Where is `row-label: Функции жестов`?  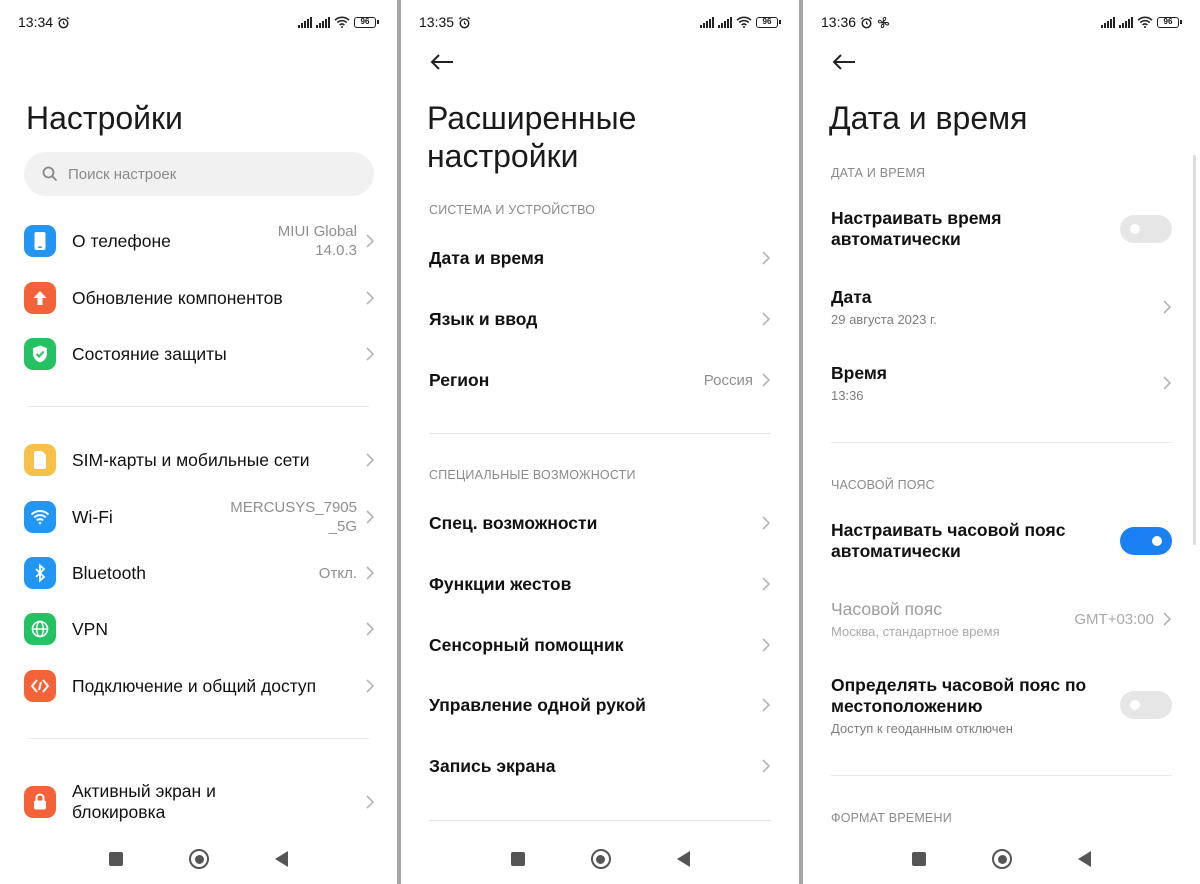 row-label: Функции жестов is located at coordinates (500, 583).